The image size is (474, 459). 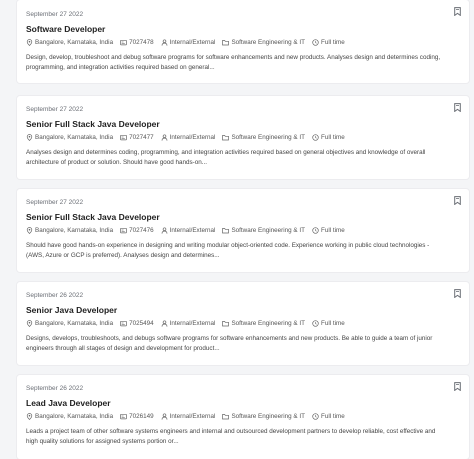 I want to click on job-id-text: 7026149, so click(x=141, y=416).